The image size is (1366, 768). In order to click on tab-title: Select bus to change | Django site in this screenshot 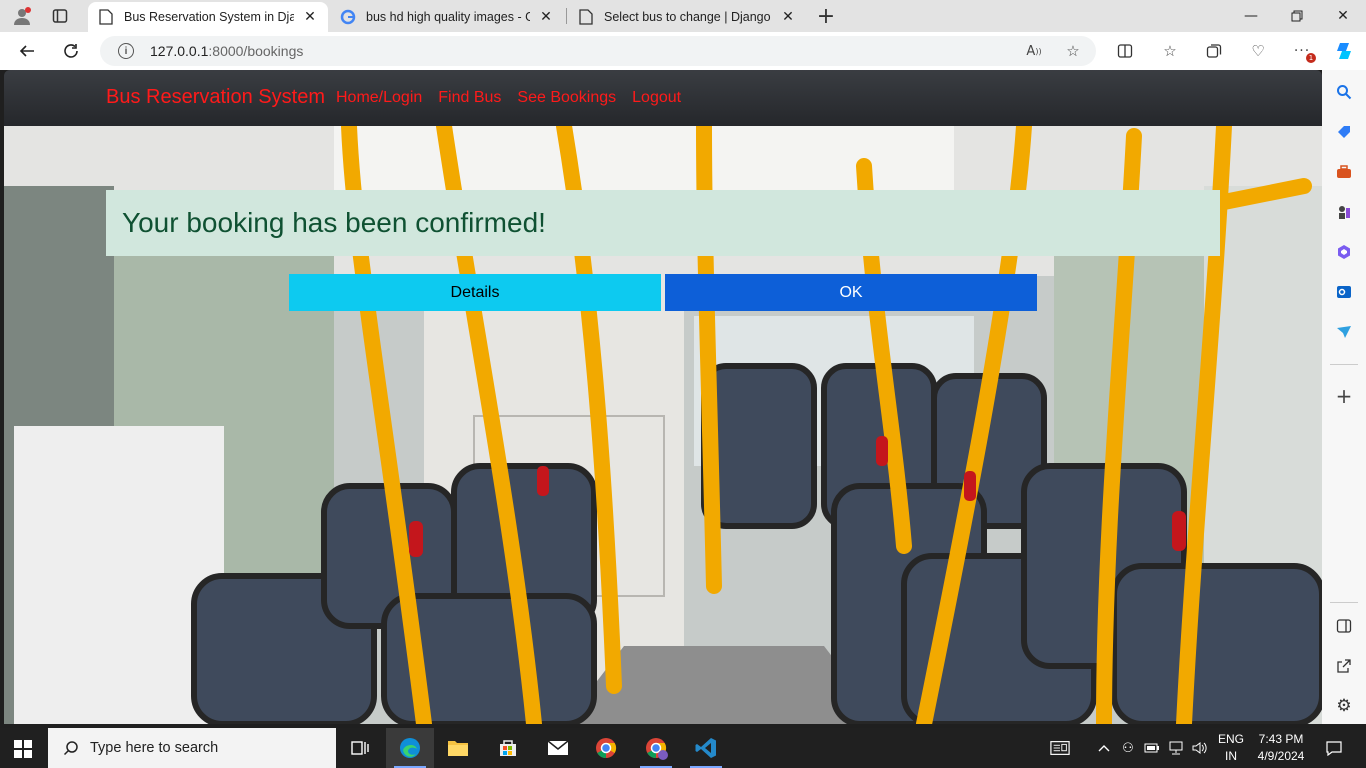, I will do `click(688, 17)`.